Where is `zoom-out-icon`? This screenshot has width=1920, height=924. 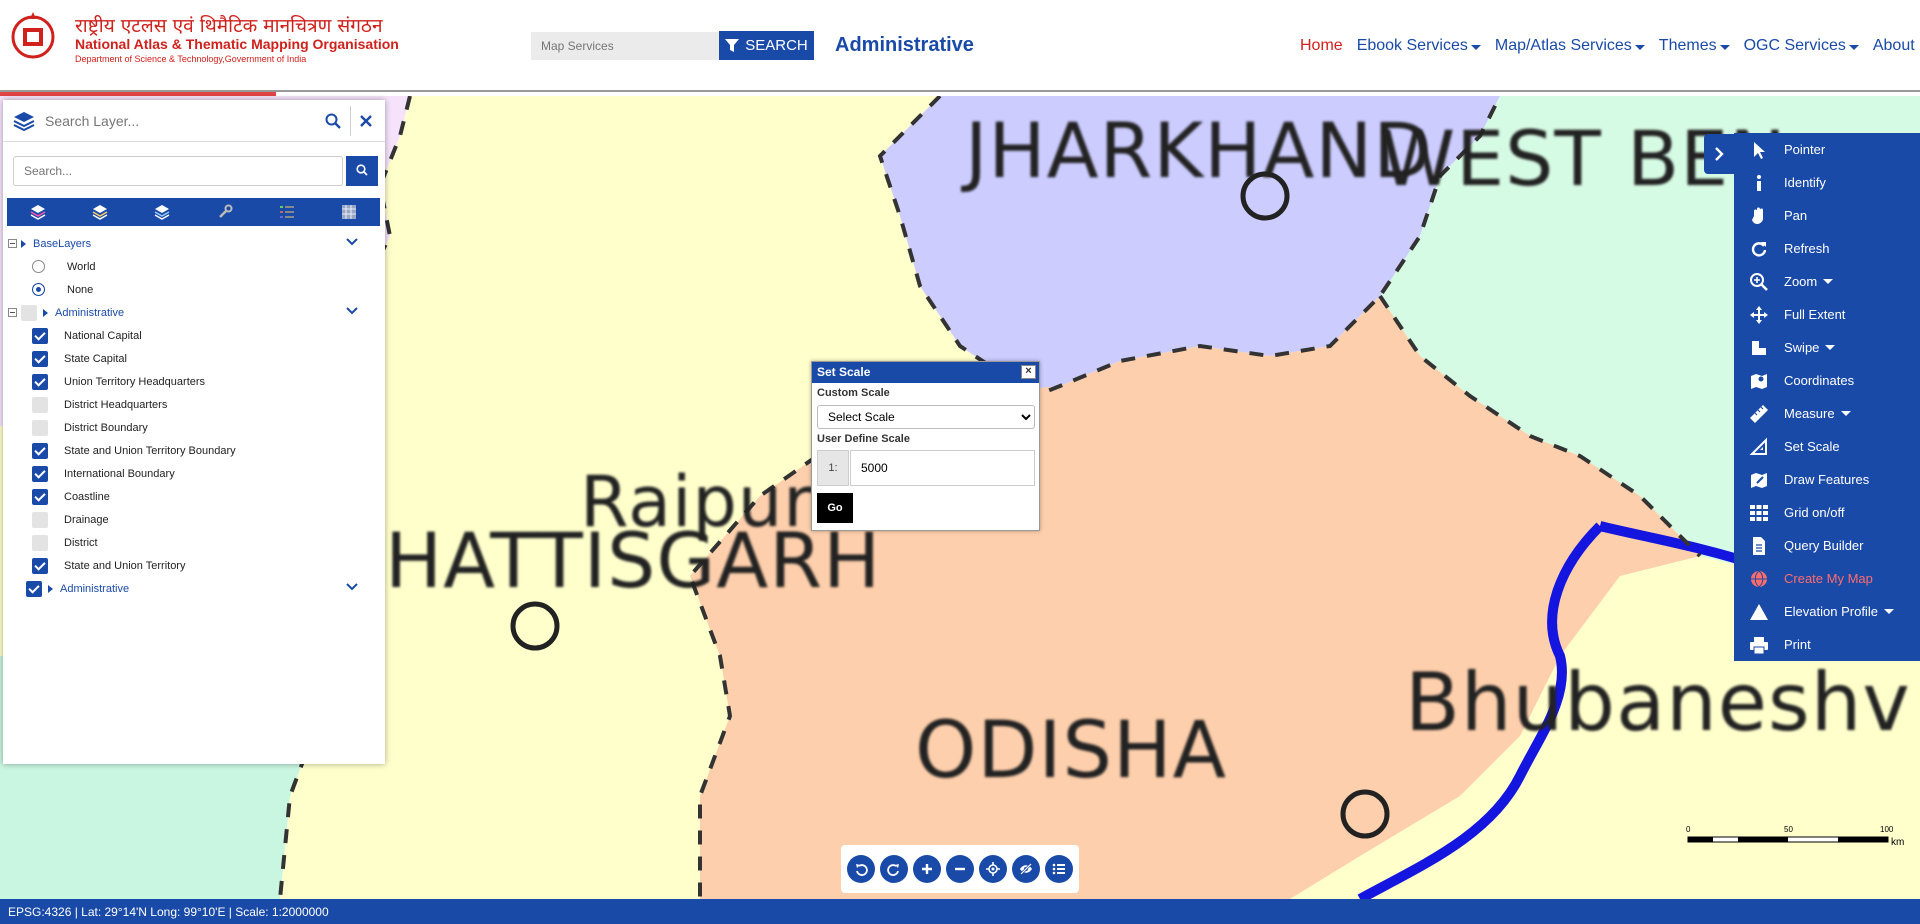 zoom-out-icon is located at coordinates (960, 869).